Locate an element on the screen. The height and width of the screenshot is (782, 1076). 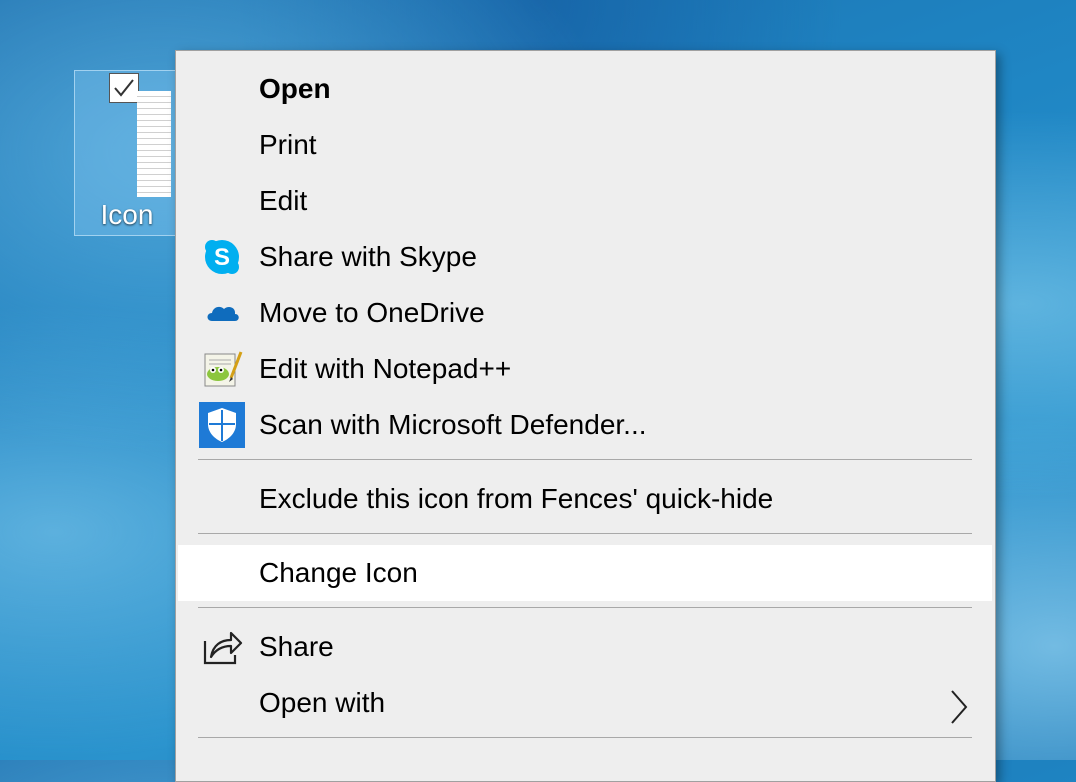
menu-item-label: Edit is located at coordinates (283, 200).